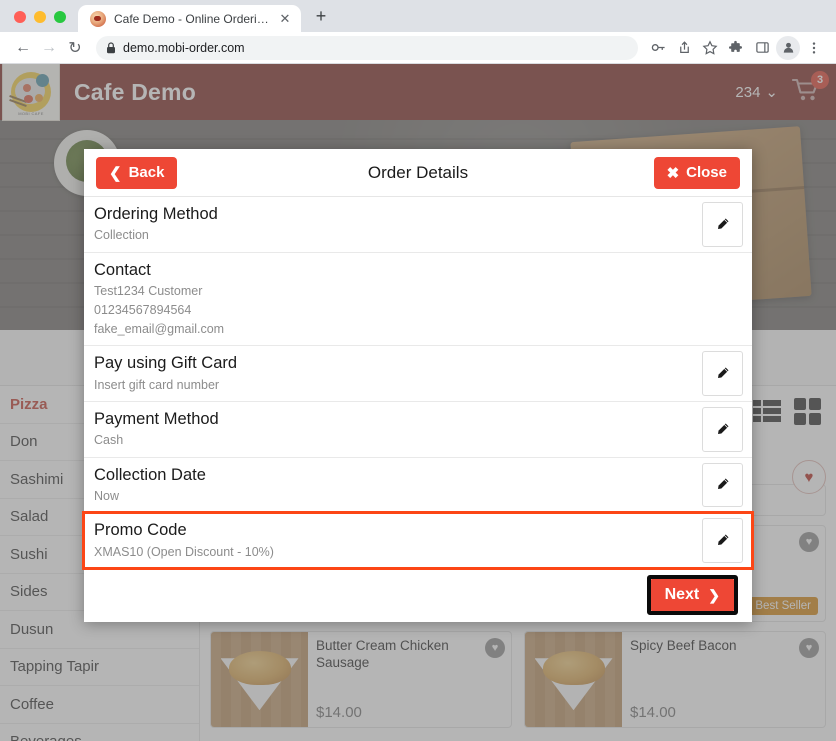 The image size is (836, 741). Describe the element at coordinates (122, 269) in the screenshot. I see `detail-row-label: Contact` at that location.